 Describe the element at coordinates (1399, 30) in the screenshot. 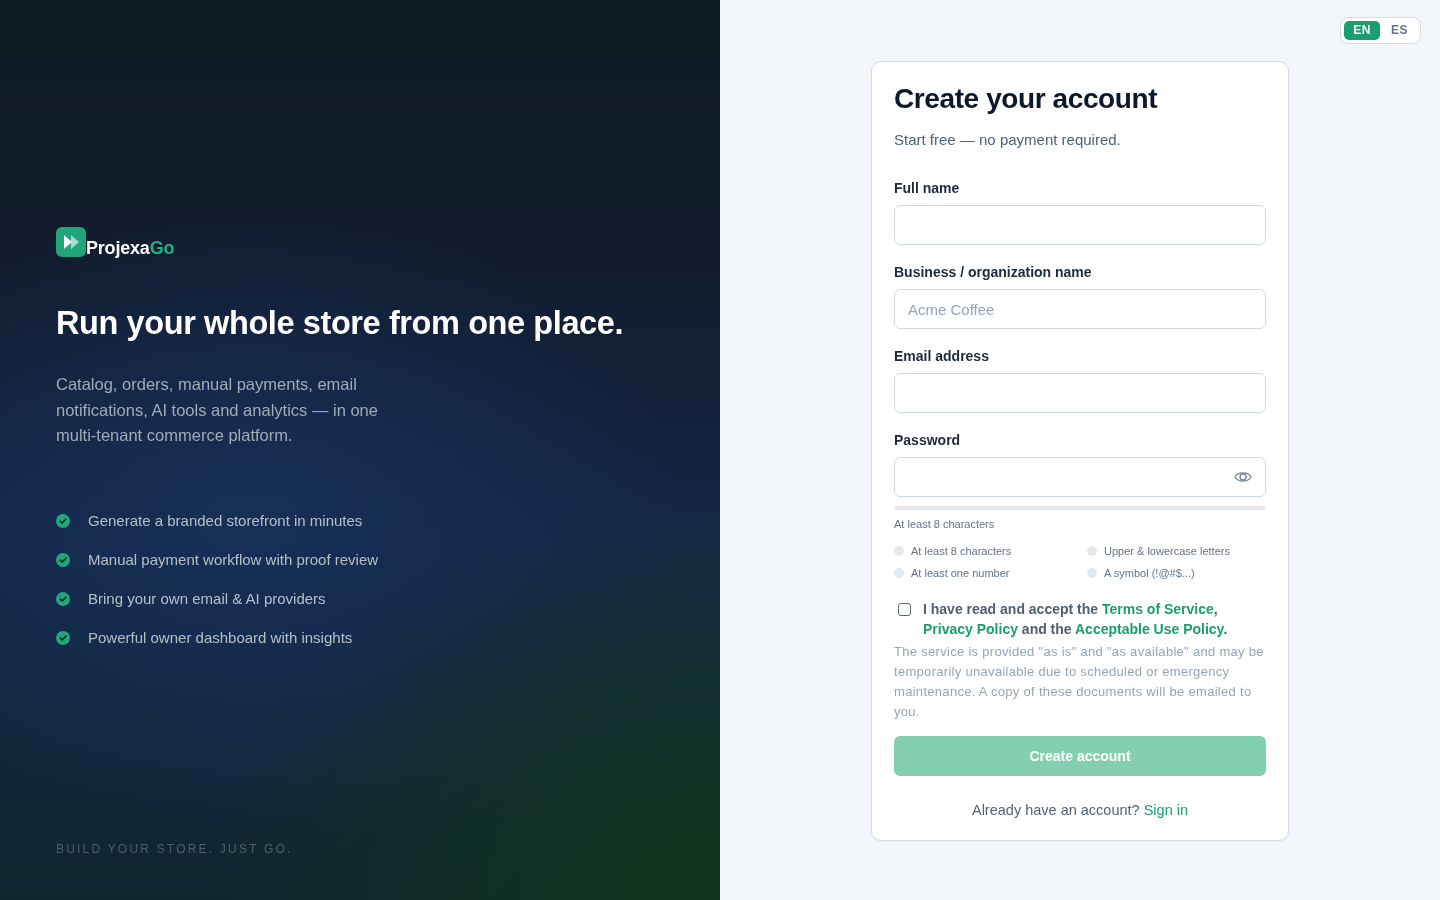

I see `language-tab: ES` at that location.